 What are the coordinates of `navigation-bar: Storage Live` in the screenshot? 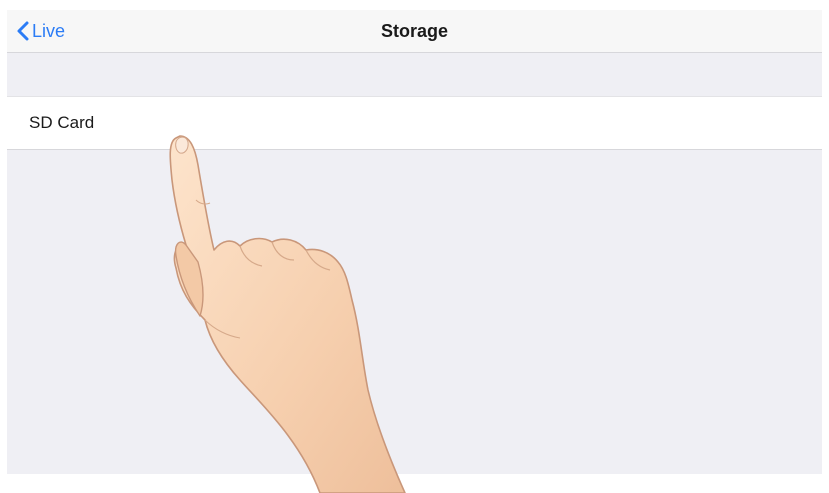 It's located at (414, 31).